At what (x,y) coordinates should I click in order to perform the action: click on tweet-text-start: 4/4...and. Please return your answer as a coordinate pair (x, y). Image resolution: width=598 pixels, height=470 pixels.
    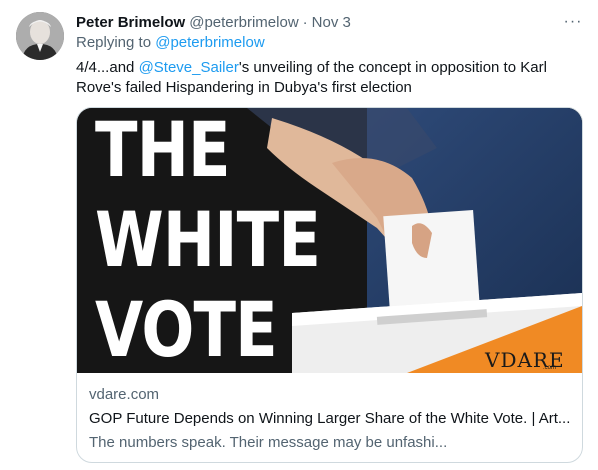
    Looking at the image, I should click on (107, 67).